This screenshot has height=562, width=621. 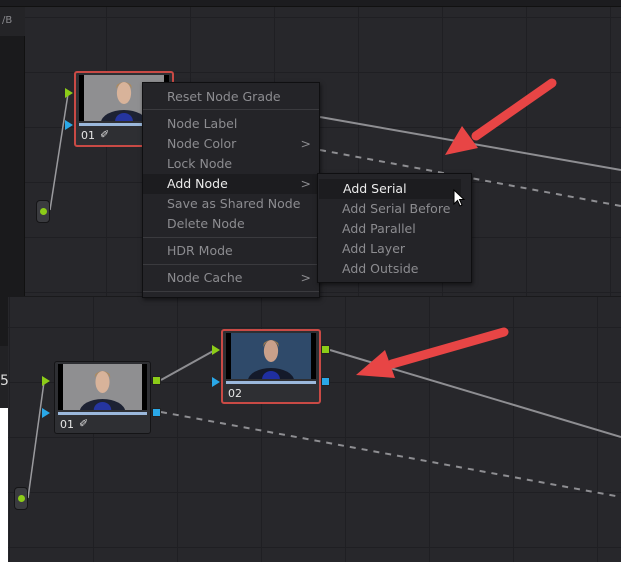 What do you see at coordinates (202, 143) in the screenshot?
I see `menu-item-label: Node Color` at bounding box center [202, 143].